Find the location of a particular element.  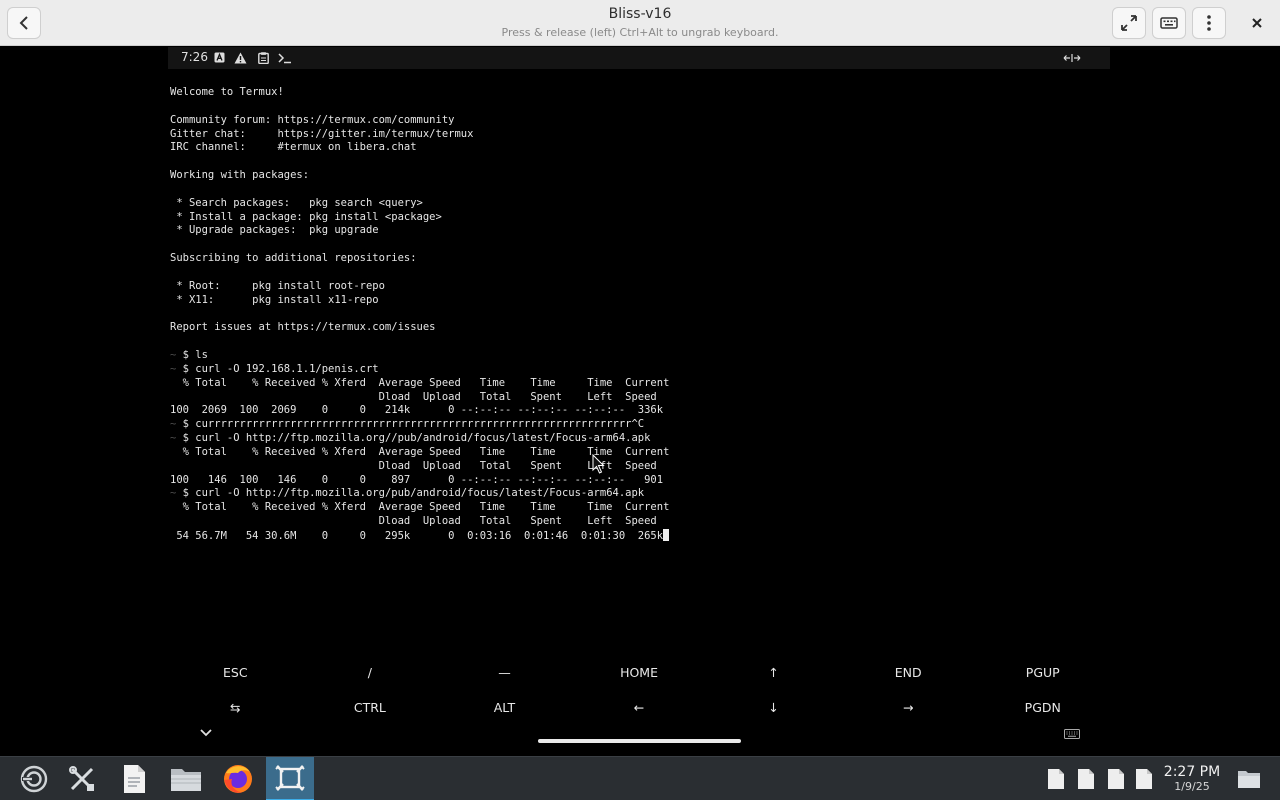

fullscreen-button is located at coordinates (1129, 23).